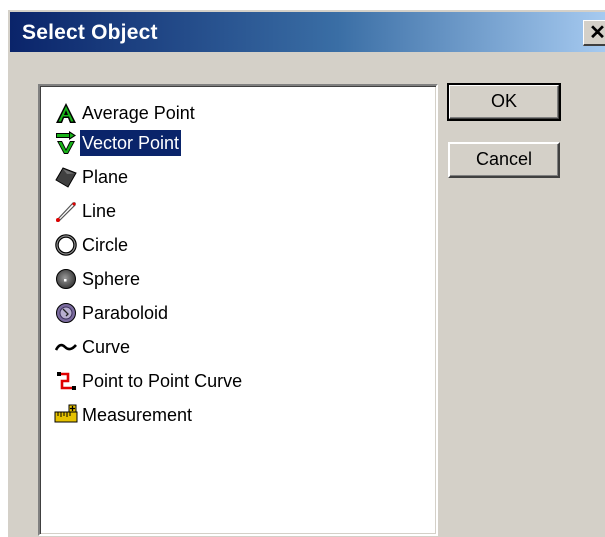 The width and height of the screenshot is (605, 537). What do you see at coordinates (125, 313) in the screenshot?
I see `list-item-label: Paraboloid` at bounding box center [125, 313].